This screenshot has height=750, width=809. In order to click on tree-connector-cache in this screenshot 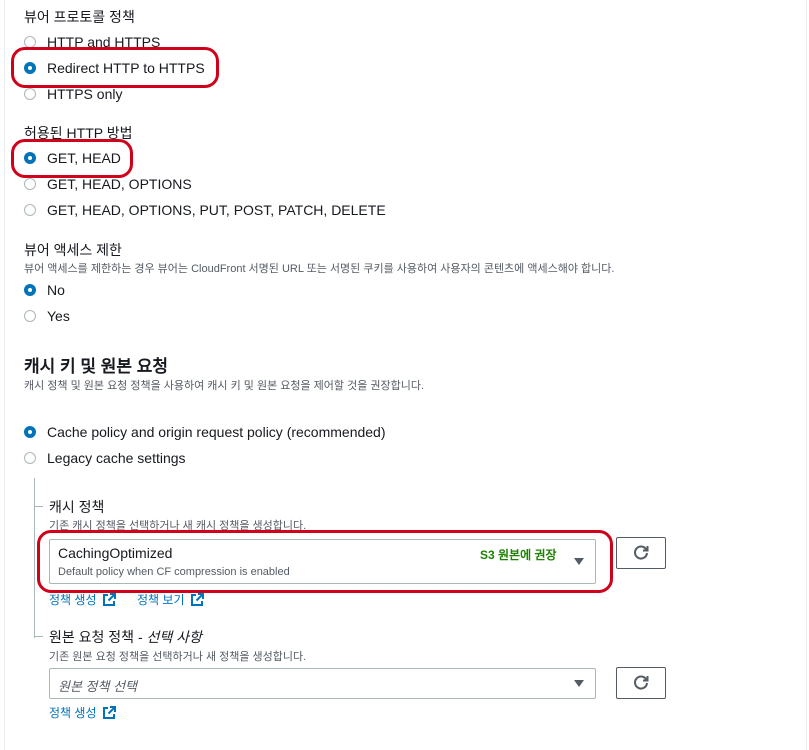, I will do `click(38, 506)`.